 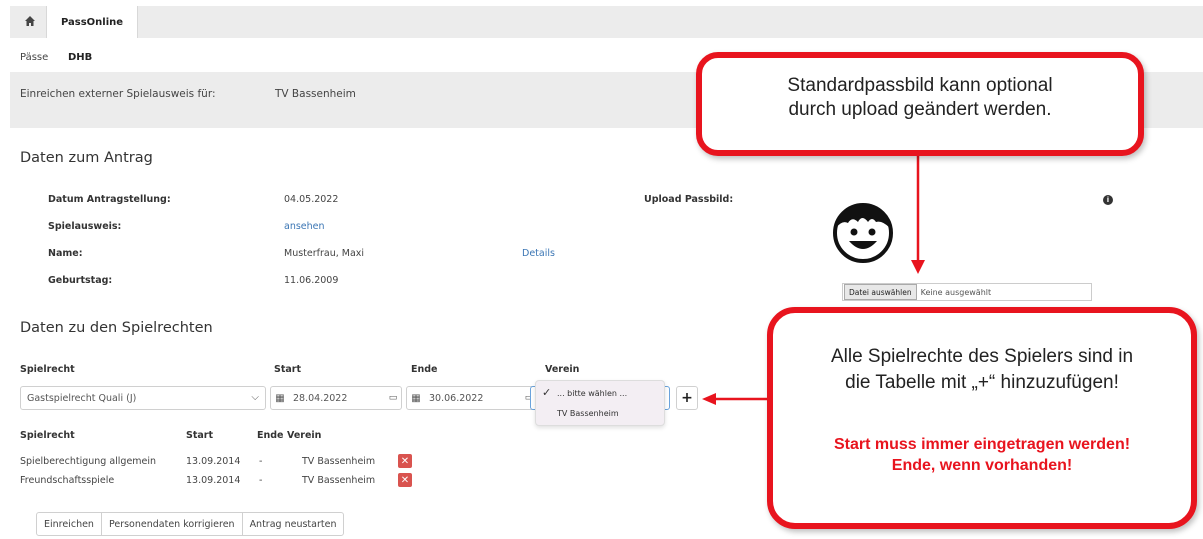 I want to click on start-date-value: 28.04.2022, so click(x=320, y=398).